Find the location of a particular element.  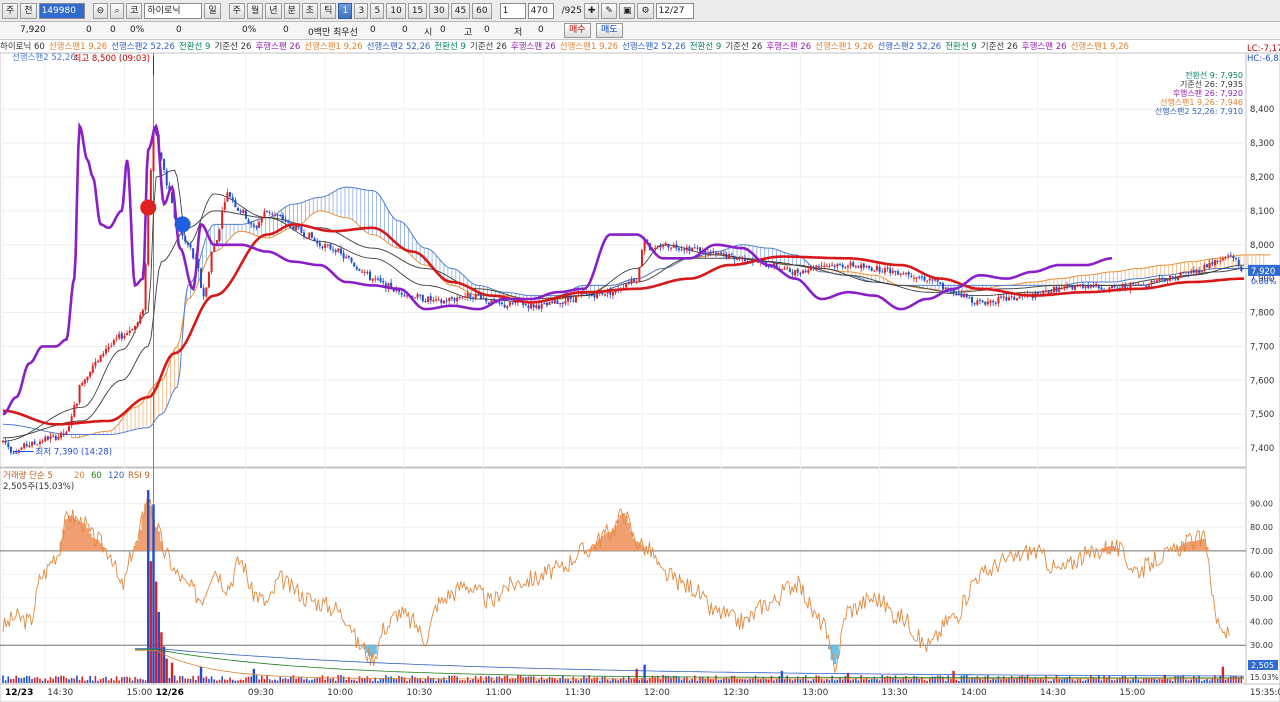

volume-title: 거래량 단순 5 is located at coordinates (28, 475).